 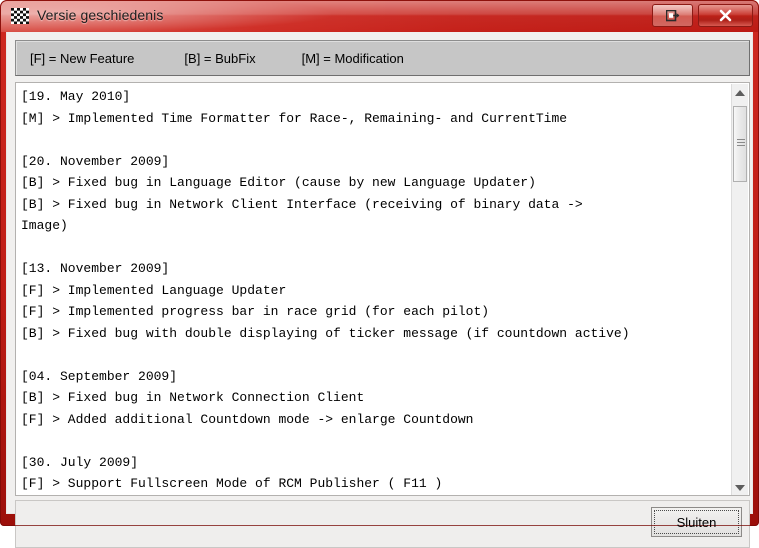 What do you see at coordinates (76, 96) in the screenshot?
I see `history-line: [19. May 2010]` at bounding box center [76, 96].